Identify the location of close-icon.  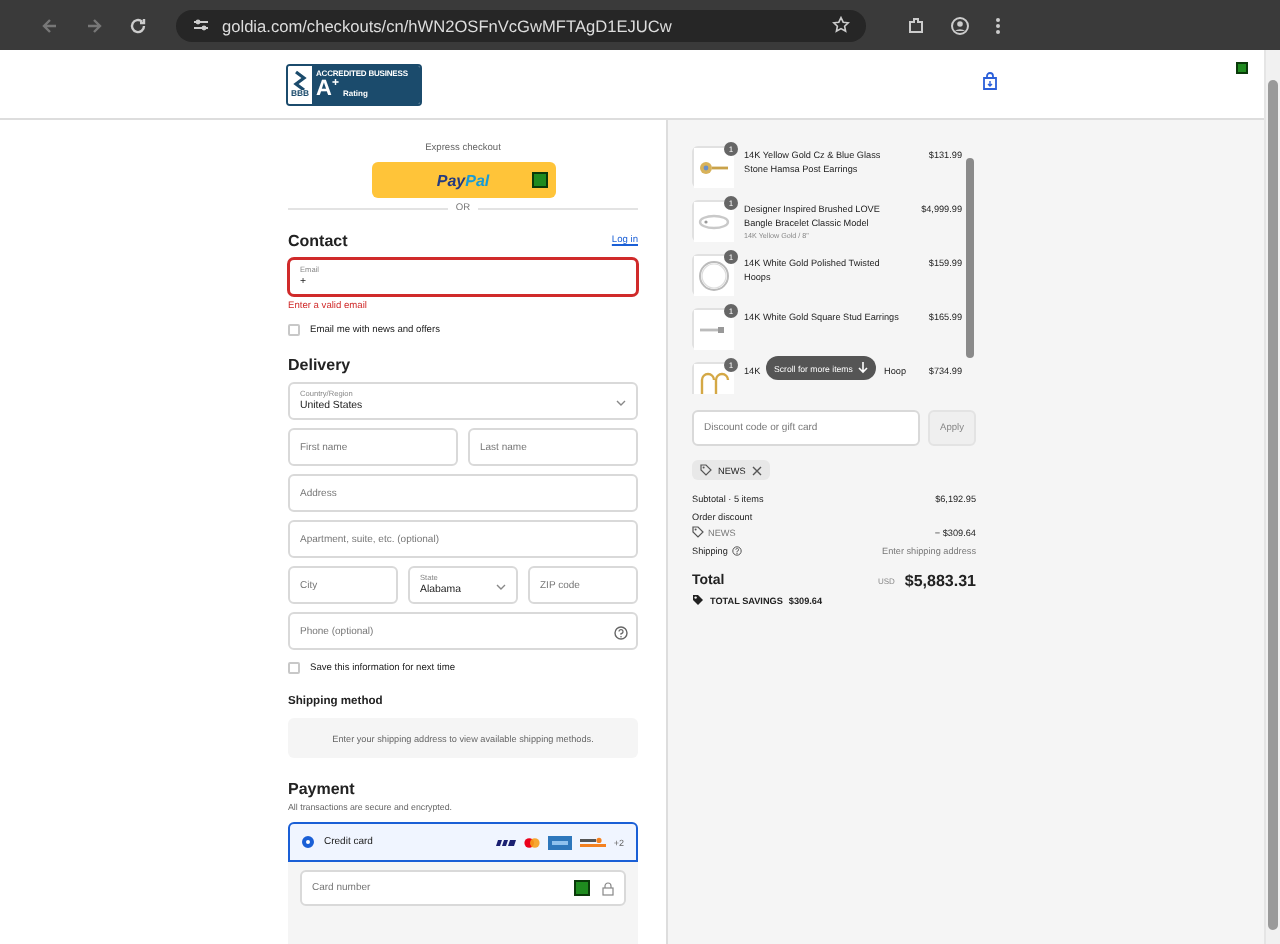
(756, 470).